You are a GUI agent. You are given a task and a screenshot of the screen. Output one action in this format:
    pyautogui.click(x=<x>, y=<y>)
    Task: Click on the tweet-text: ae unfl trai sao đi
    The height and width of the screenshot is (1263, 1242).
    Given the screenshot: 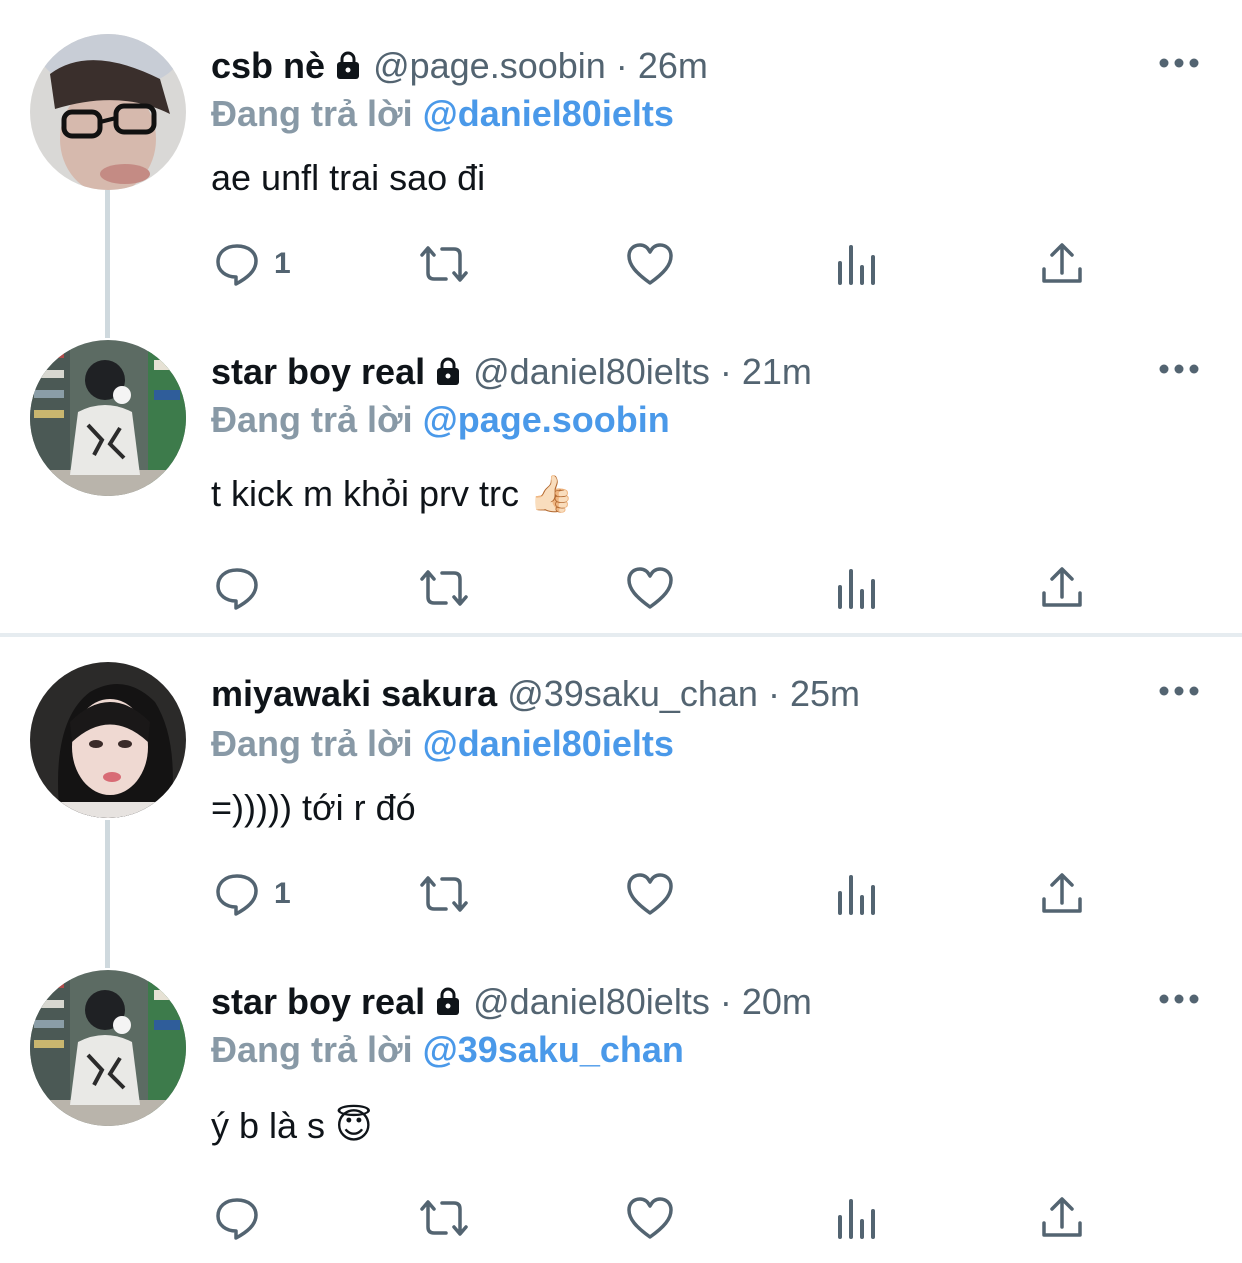 What is the action you would take?
    pyautogui.click(x=348, y=177)
    